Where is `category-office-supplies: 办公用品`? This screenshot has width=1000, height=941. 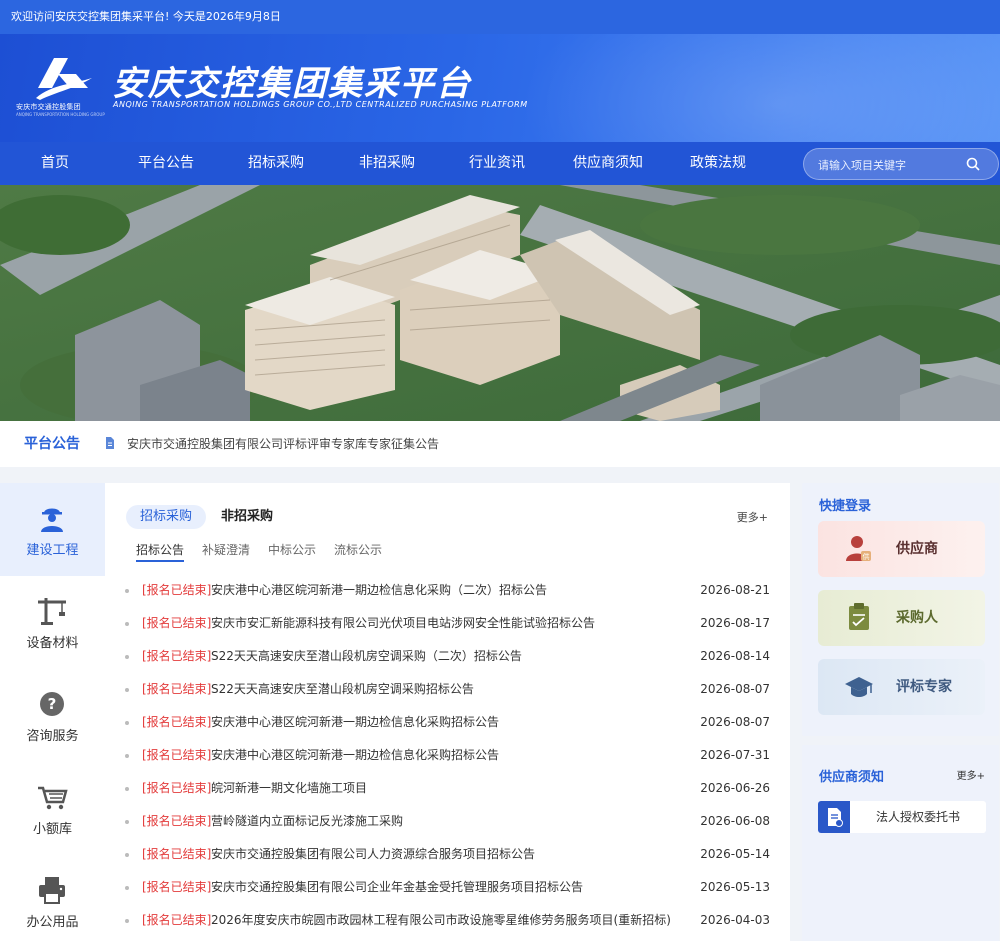 category-office-supplies: 办公用品 is located at coordinates (52, 898).